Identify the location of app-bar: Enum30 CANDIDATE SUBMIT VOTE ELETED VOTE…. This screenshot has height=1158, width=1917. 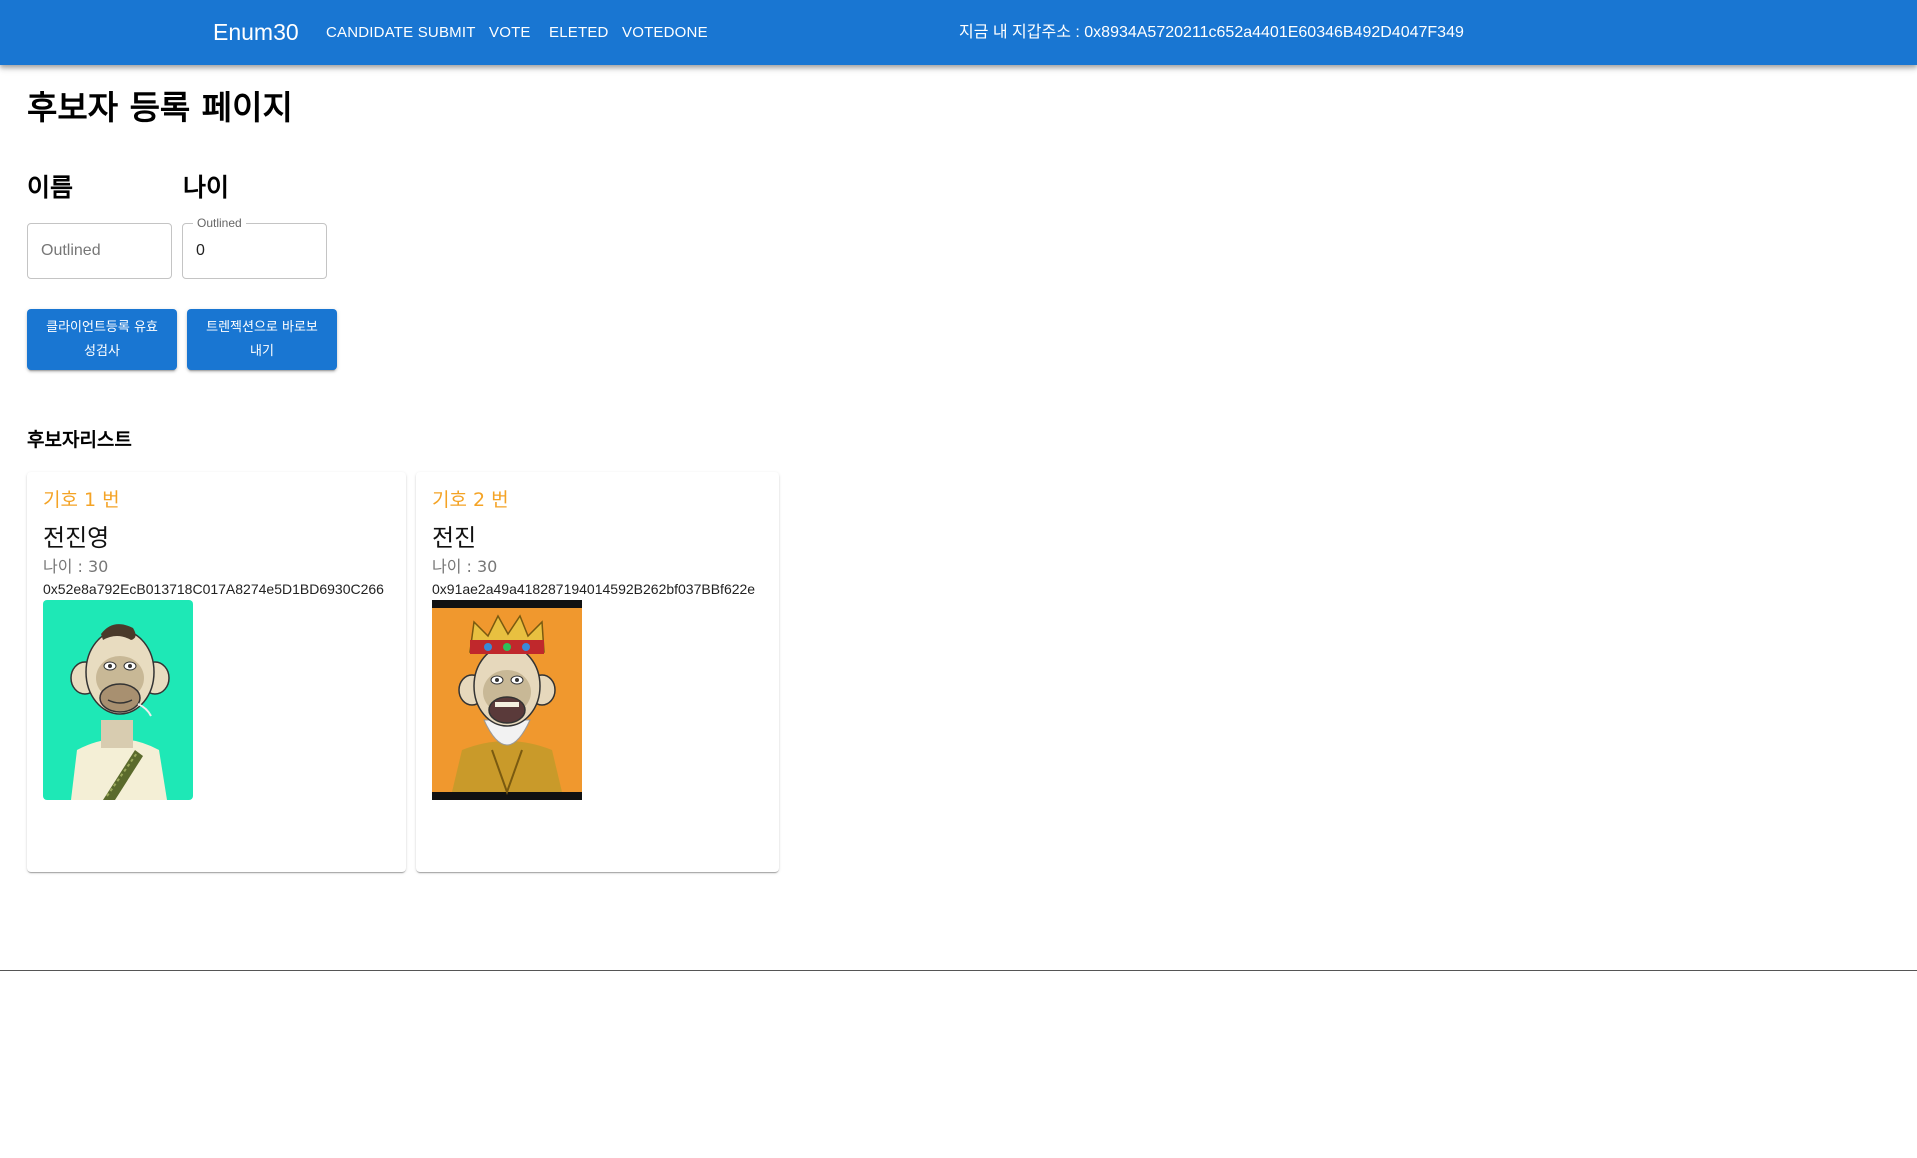
(958, 32).